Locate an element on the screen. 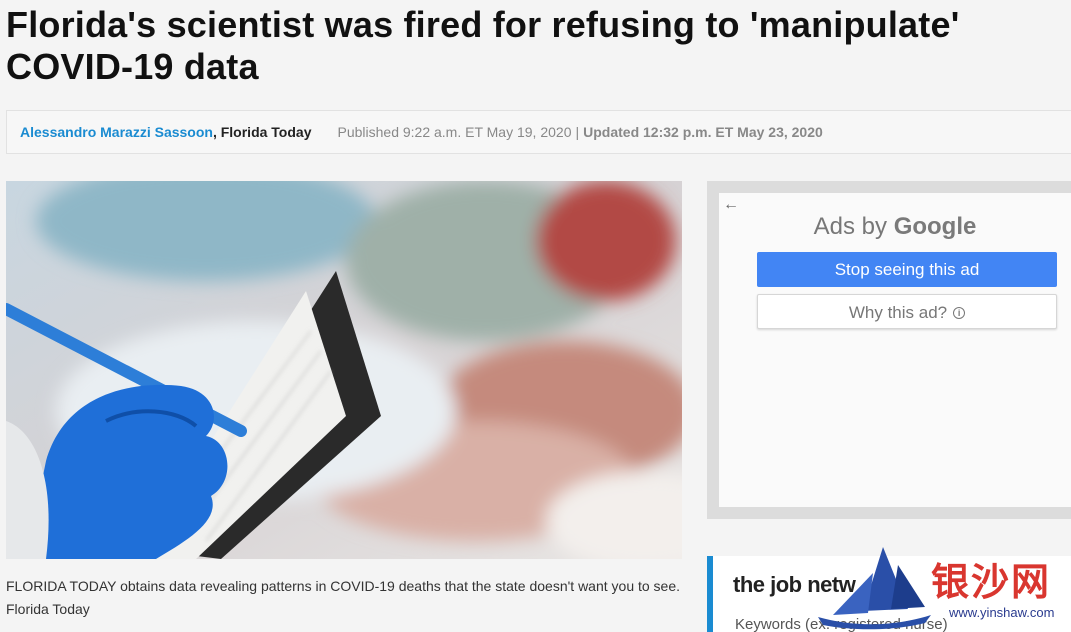 This screenshot has height=632, width=1071. author-link: Alessandro Marazzi Sassoon is located at coordinates (116, 132).